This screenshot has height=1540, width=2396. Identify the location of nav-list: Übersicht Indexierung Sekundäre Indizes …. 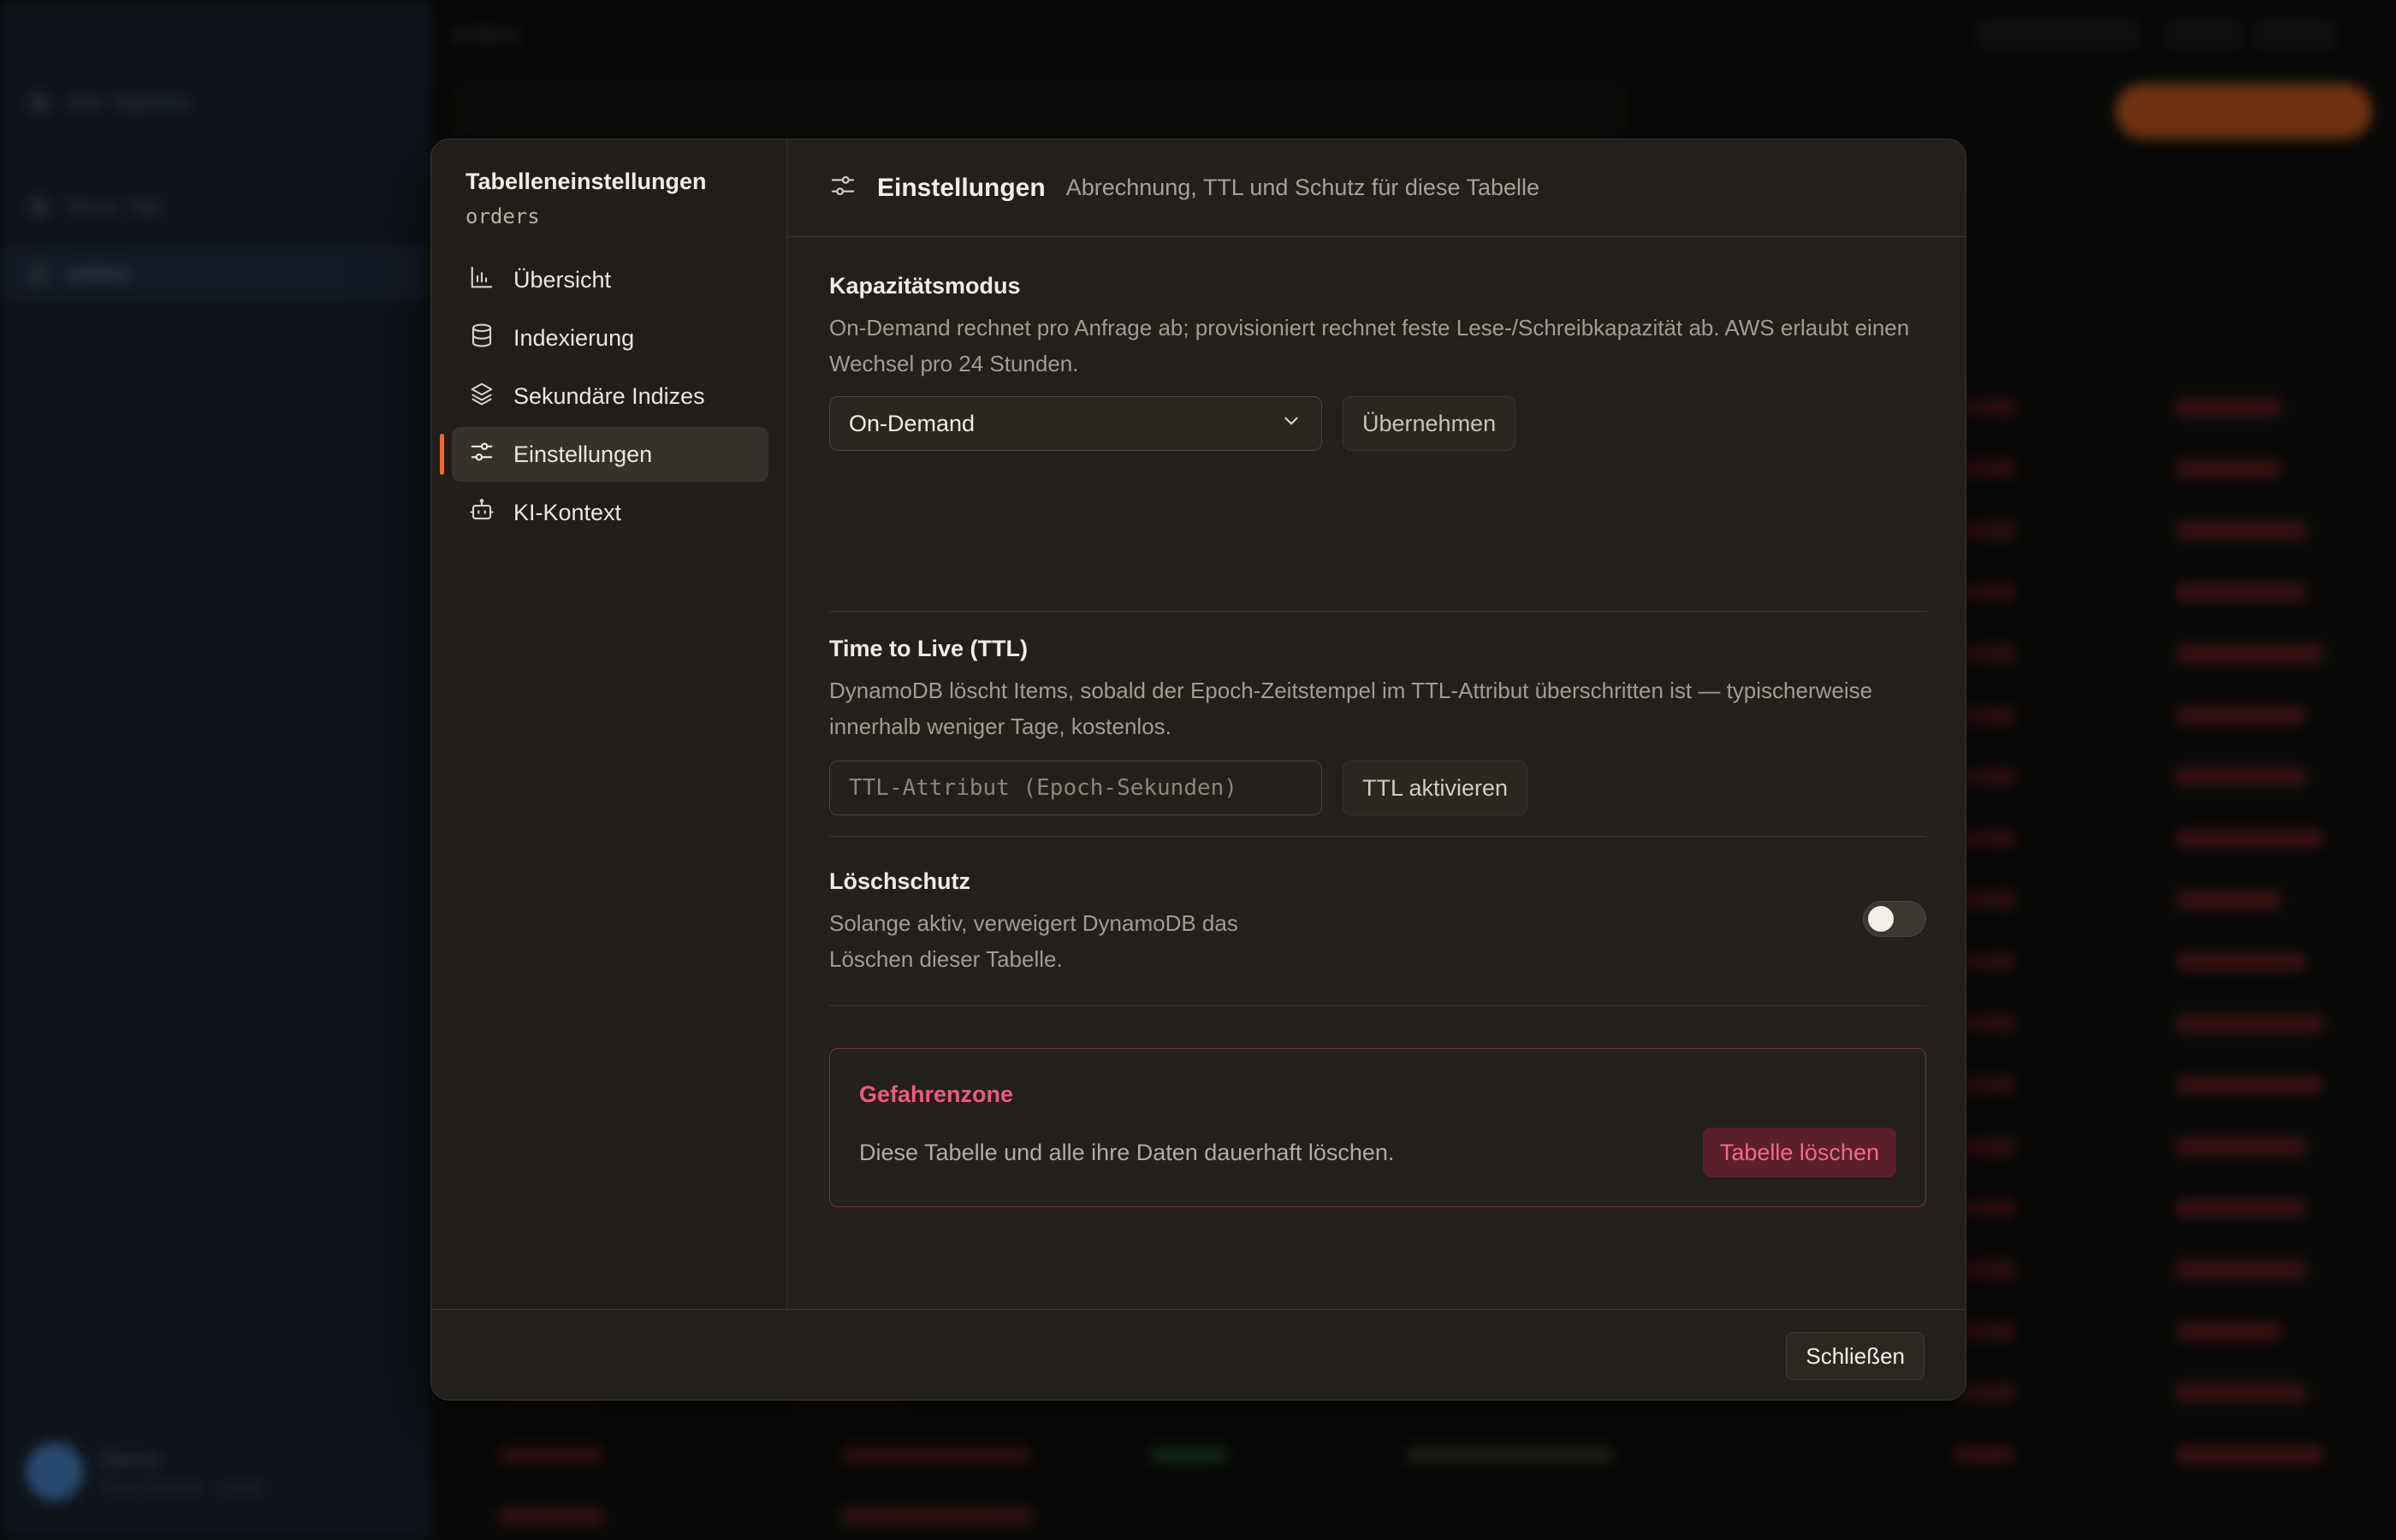
(604, 397).